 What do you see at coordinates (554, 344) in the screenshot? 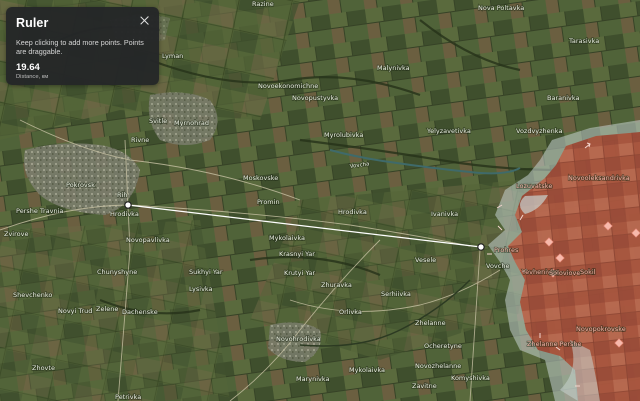
I see `label-zhelanne-pershe: Zhelanne Pershe` at bounding box center [554, 344].